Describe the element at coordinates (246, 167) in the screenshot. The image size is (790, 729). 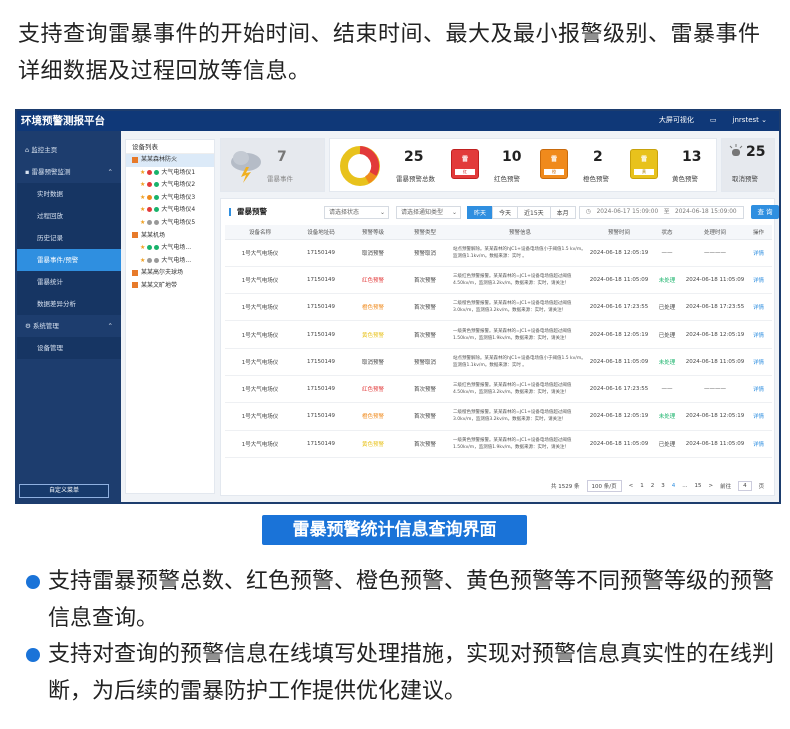
I see `thunder-cloud-icon` at that location.